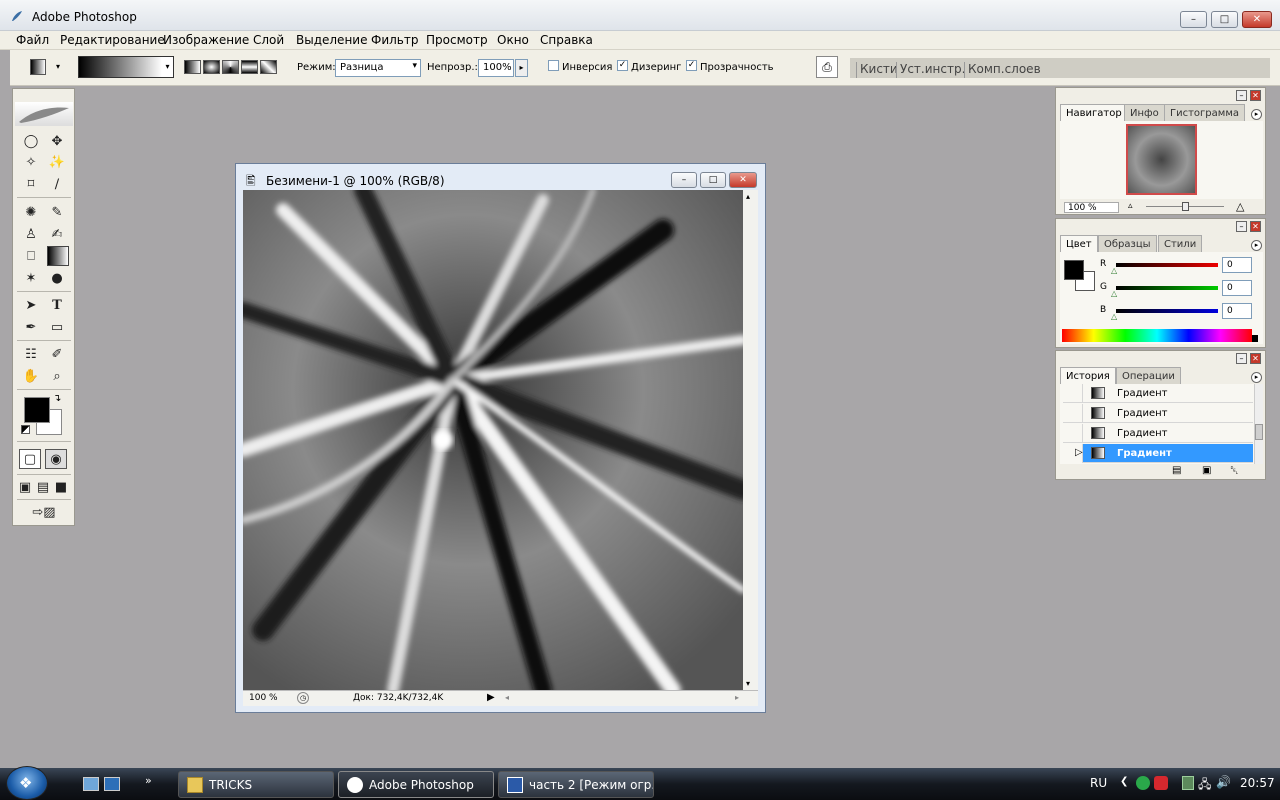 The image size is (1280, 800). What do you see at coordinates (1206, 470) in the screenshot?
I see `camera-snapshot-icon: ▣` at bounding box center [1206, 470].